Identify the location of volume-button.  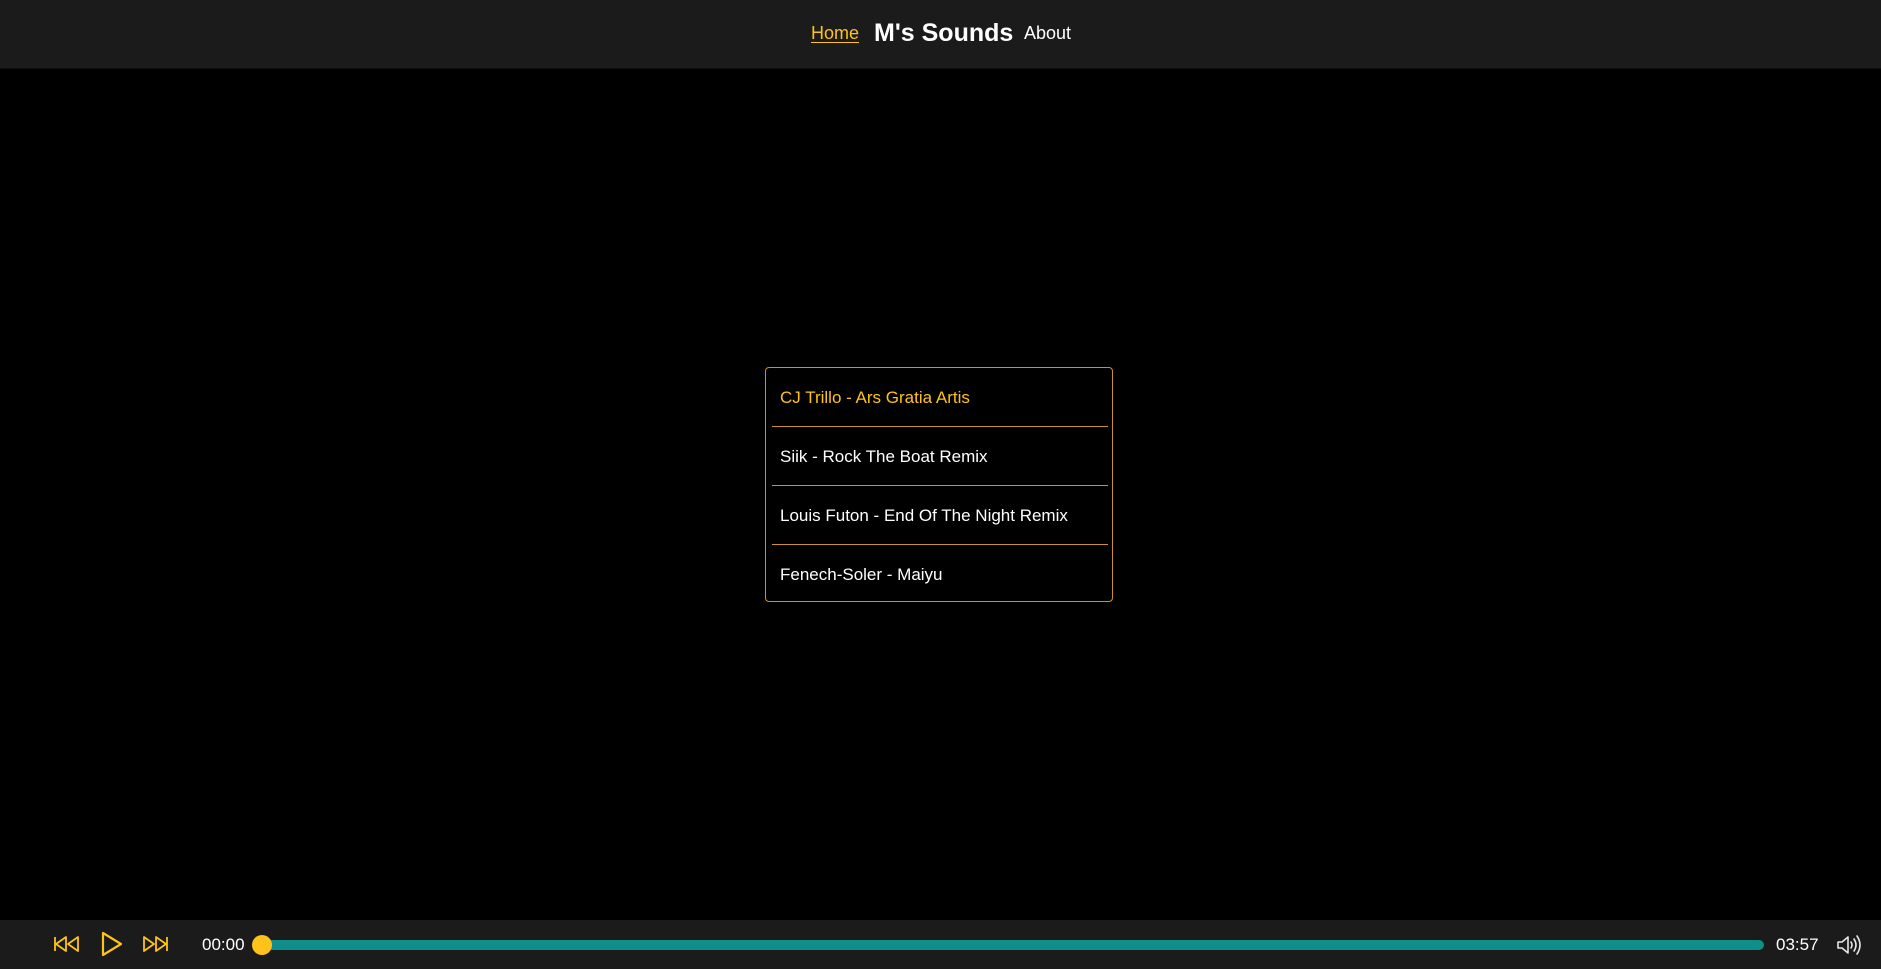
(1848, 945).